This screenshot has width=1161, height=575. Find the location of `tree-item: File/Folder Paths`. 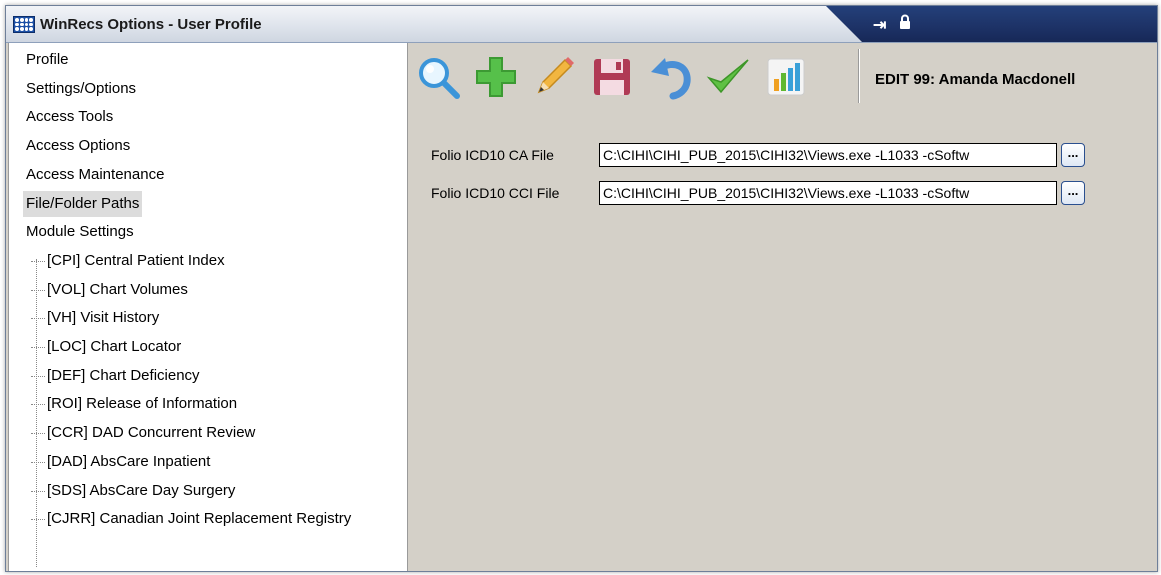

tree-item: File/Folder Paths is located at coordinates (83, 203).